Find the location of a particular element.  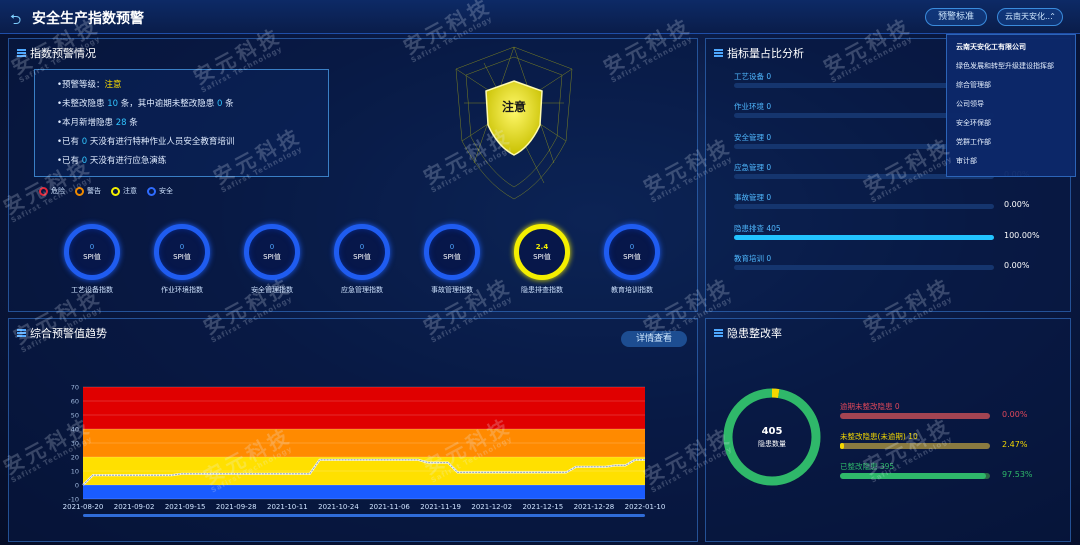

back-arrow-icon: ⮌ is located at coordinates (15, 21).